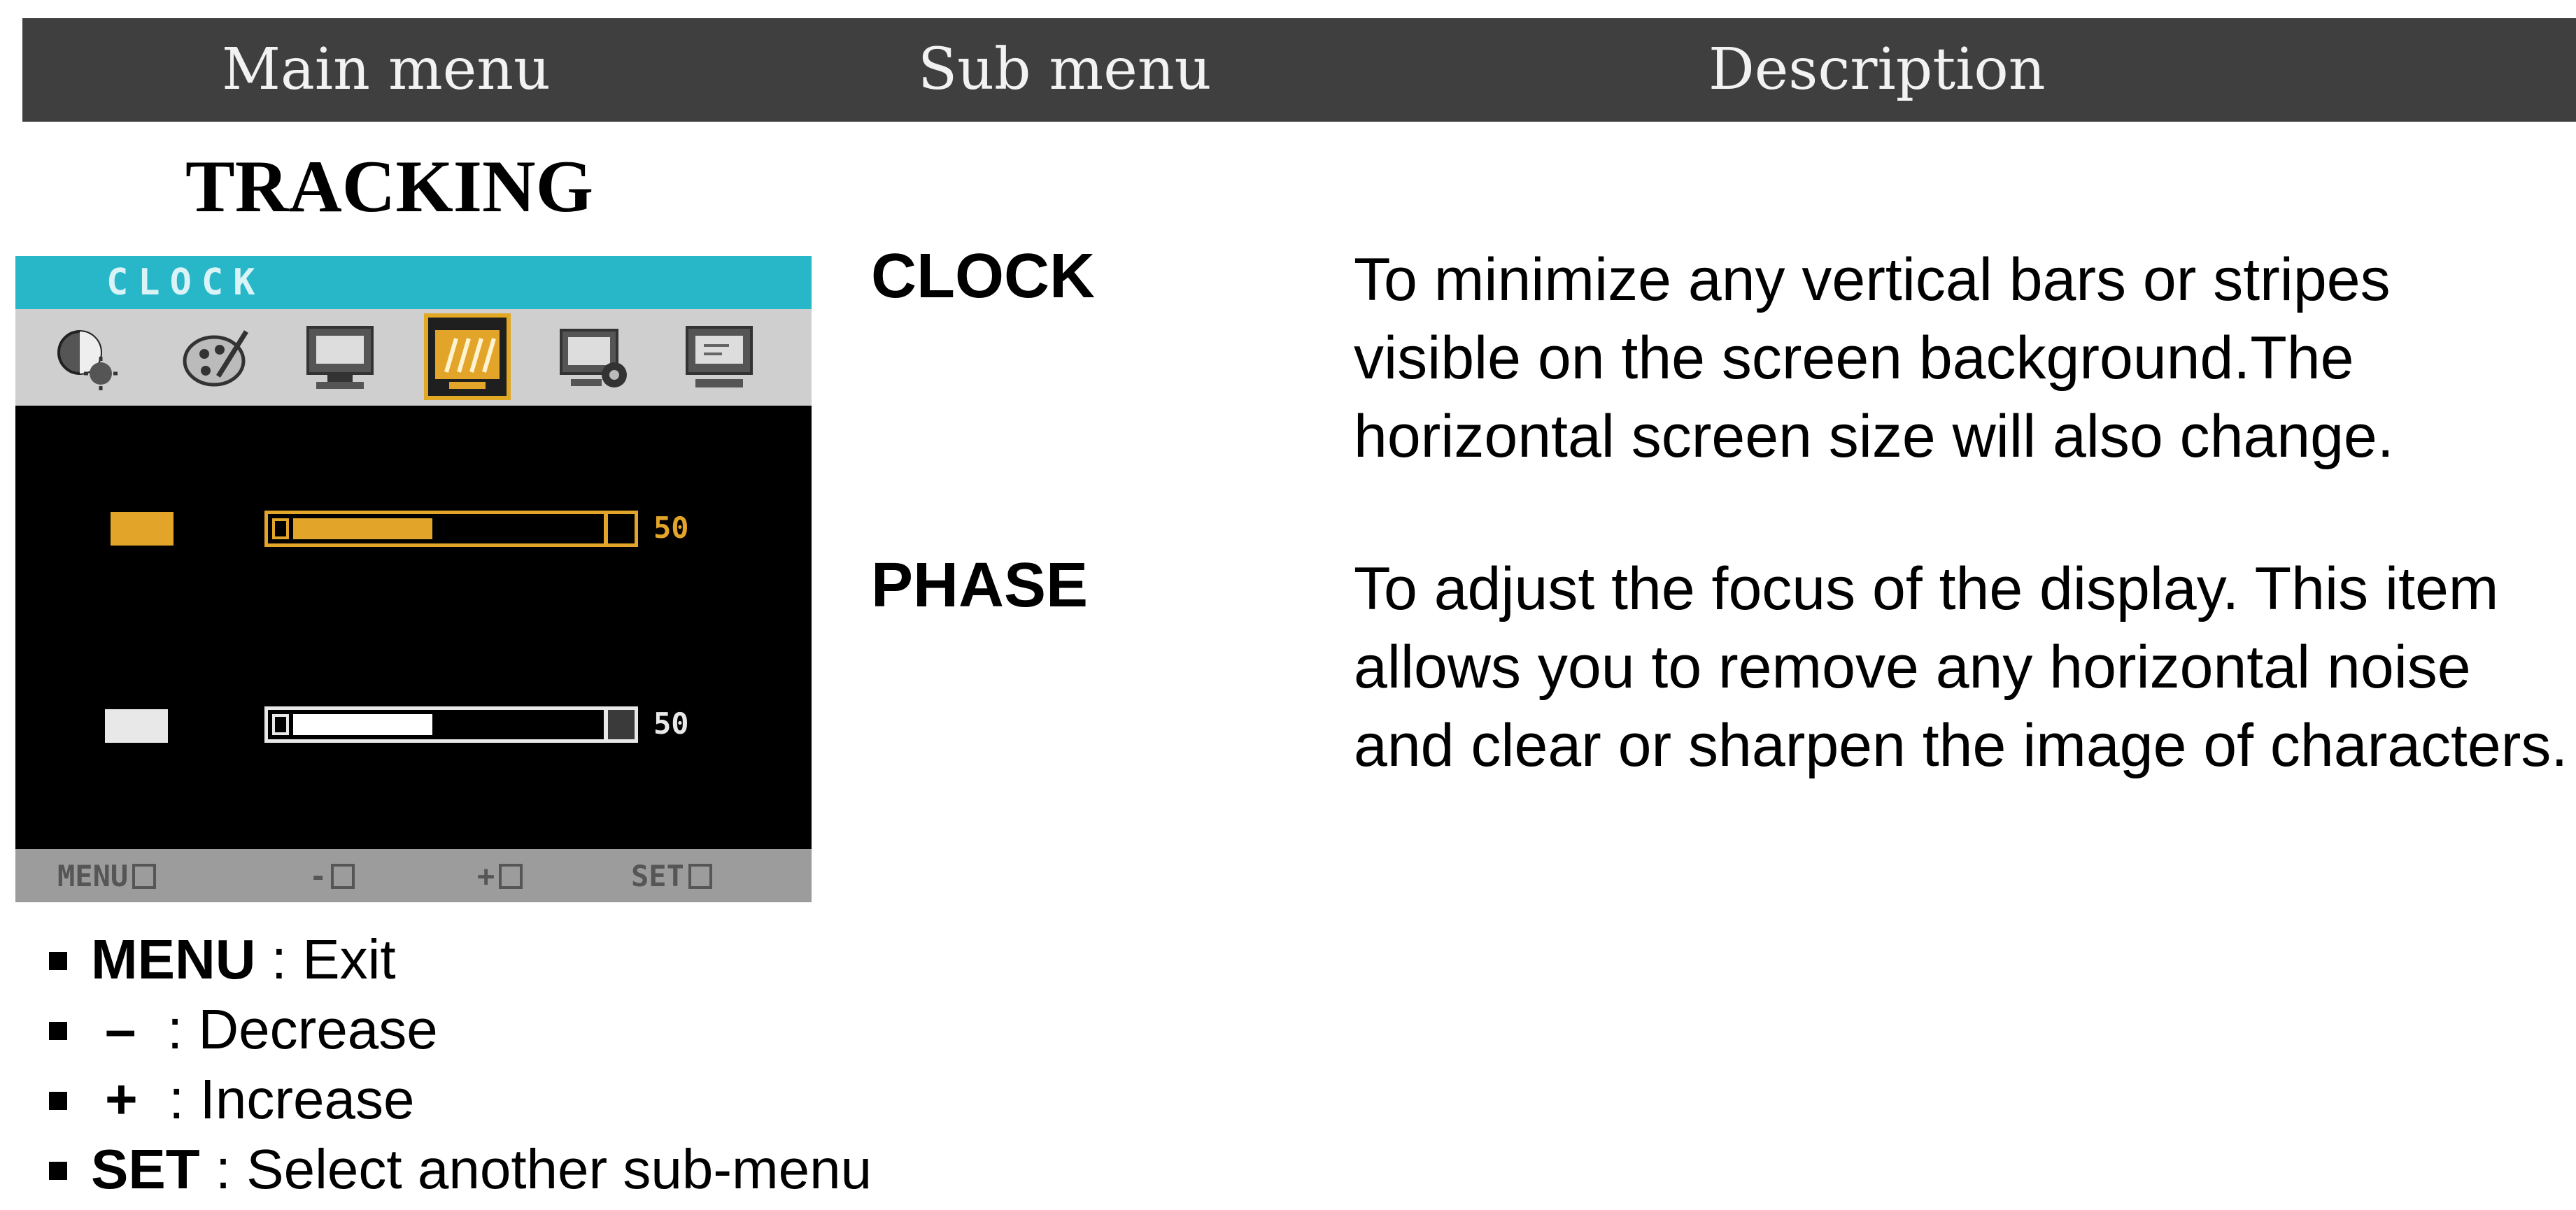 The width and height of the screenshot is (2576, 1210). What do you see at coordinates (983, 276) in the screenshot?
I see `submenu-clock: CLOCK` at bounding box center [983, 276].